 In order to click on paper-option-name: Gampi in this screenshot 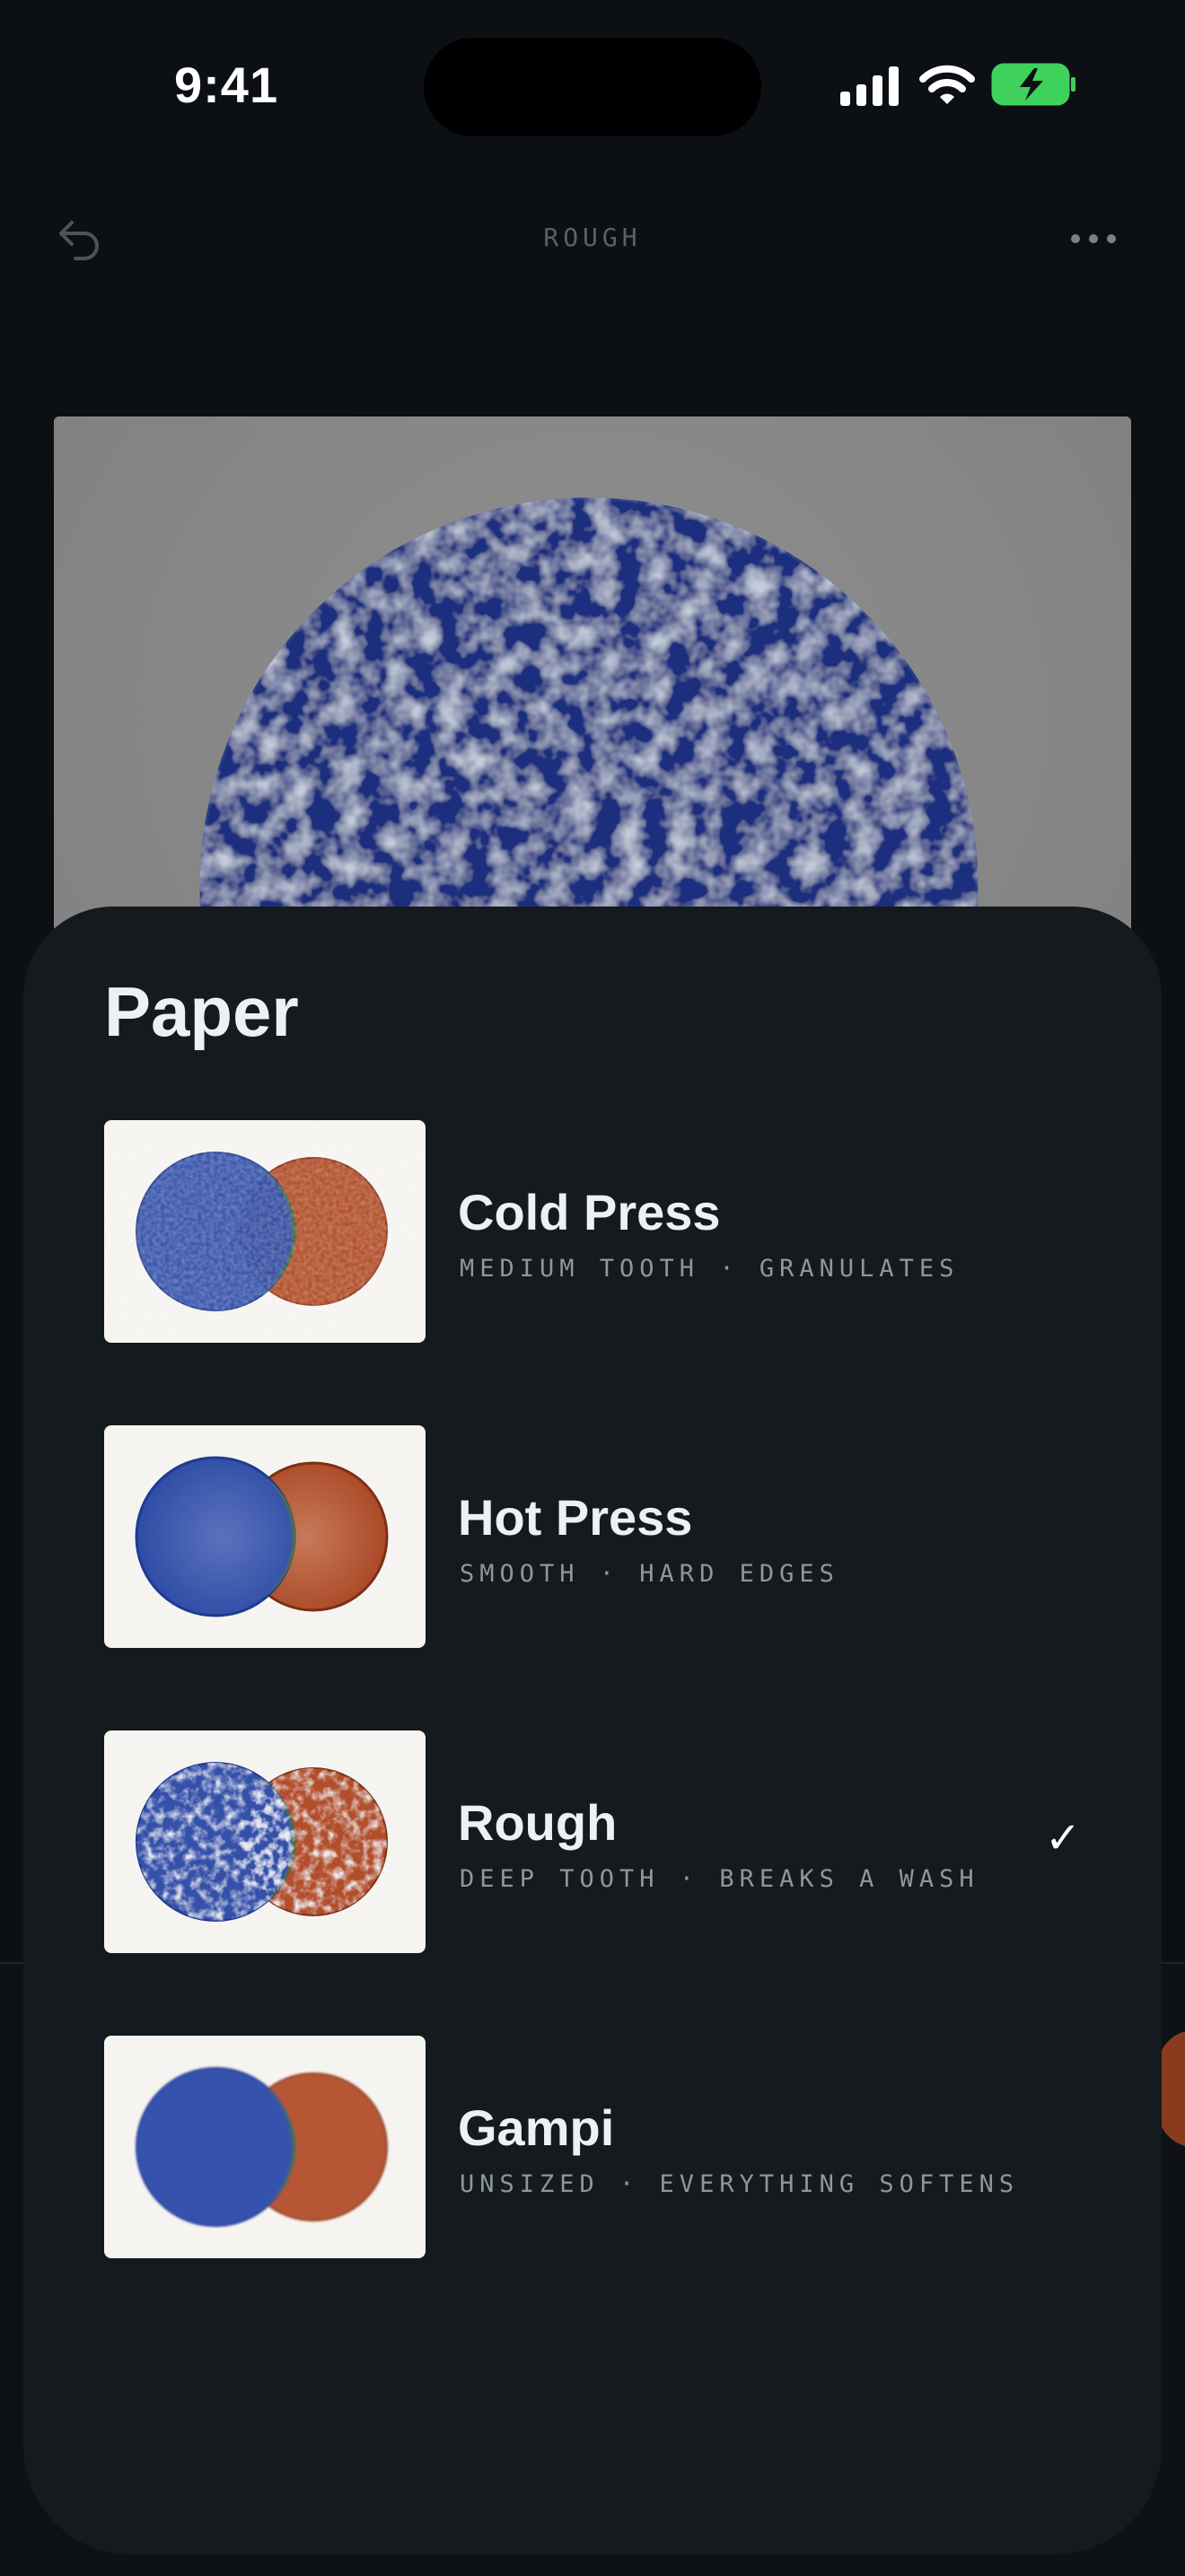, I will do `click(536, 2127)`.